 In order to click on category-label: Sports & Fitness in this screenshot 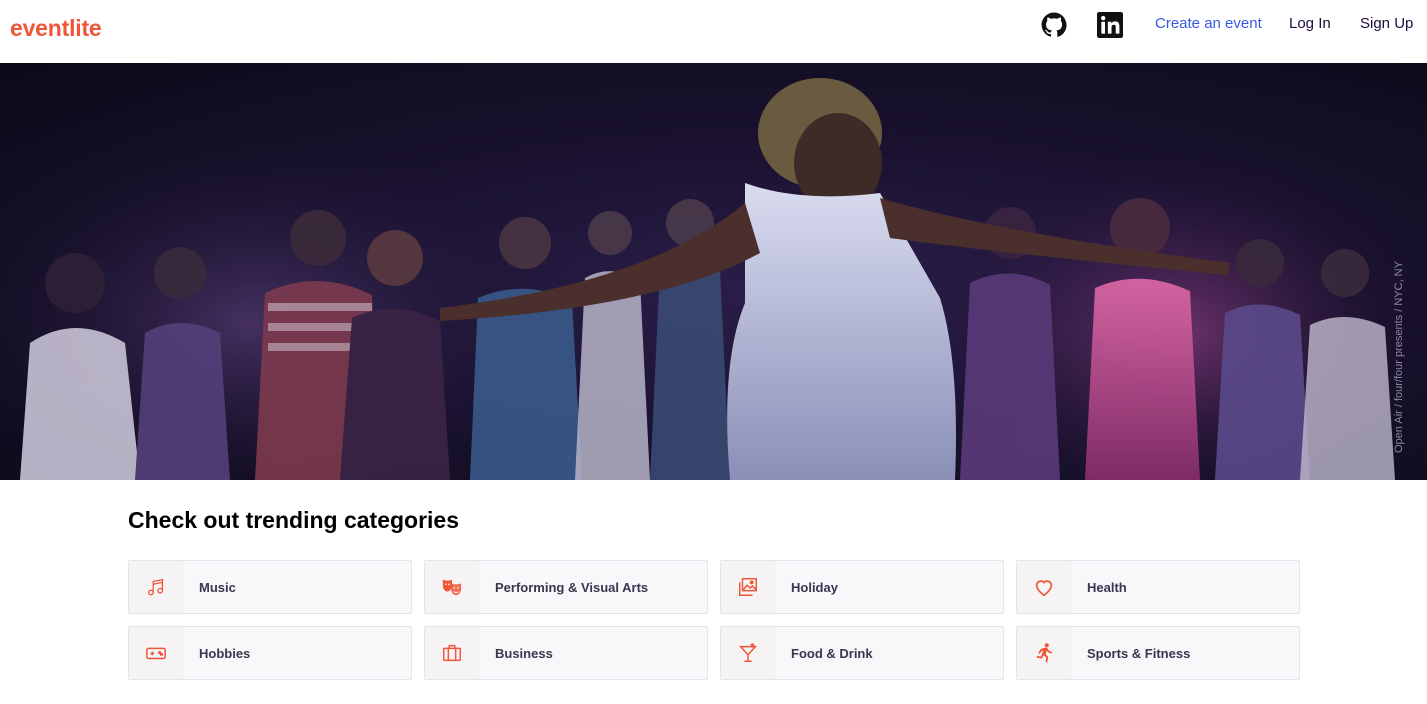, I will do `click(1139, 653)`.